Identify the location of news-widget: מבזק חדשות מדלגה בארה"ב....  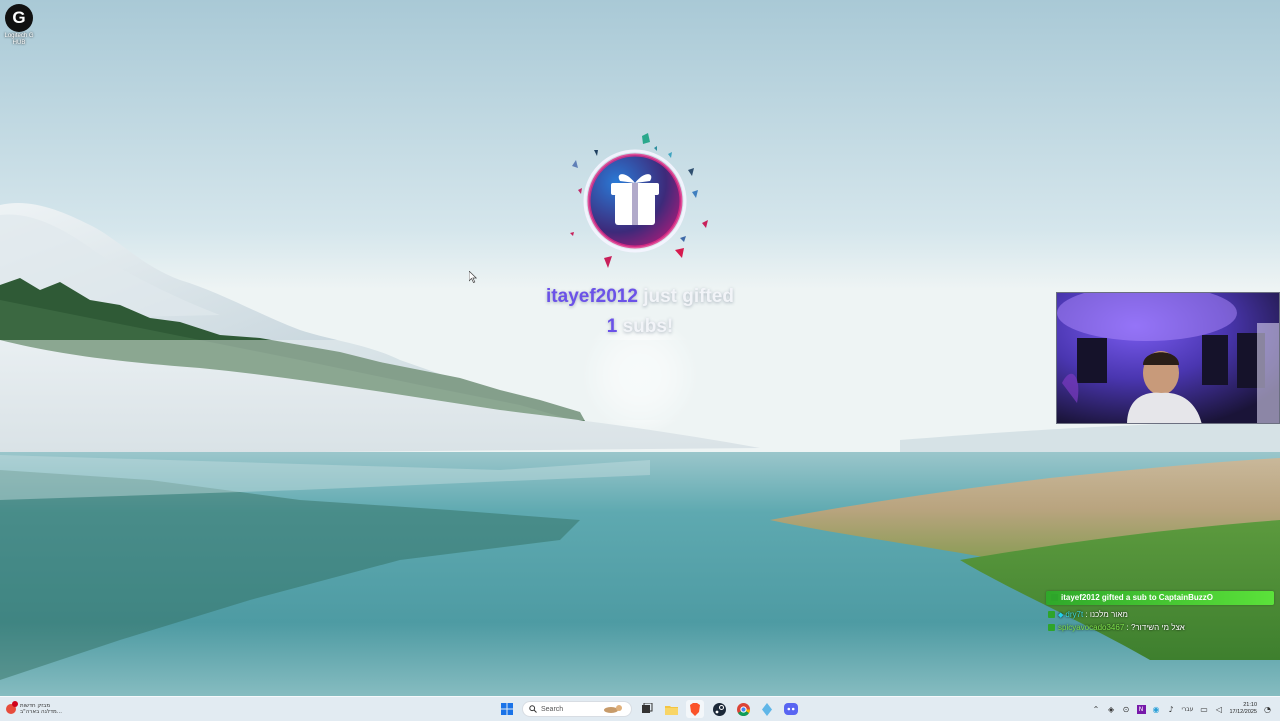
(34, 709).